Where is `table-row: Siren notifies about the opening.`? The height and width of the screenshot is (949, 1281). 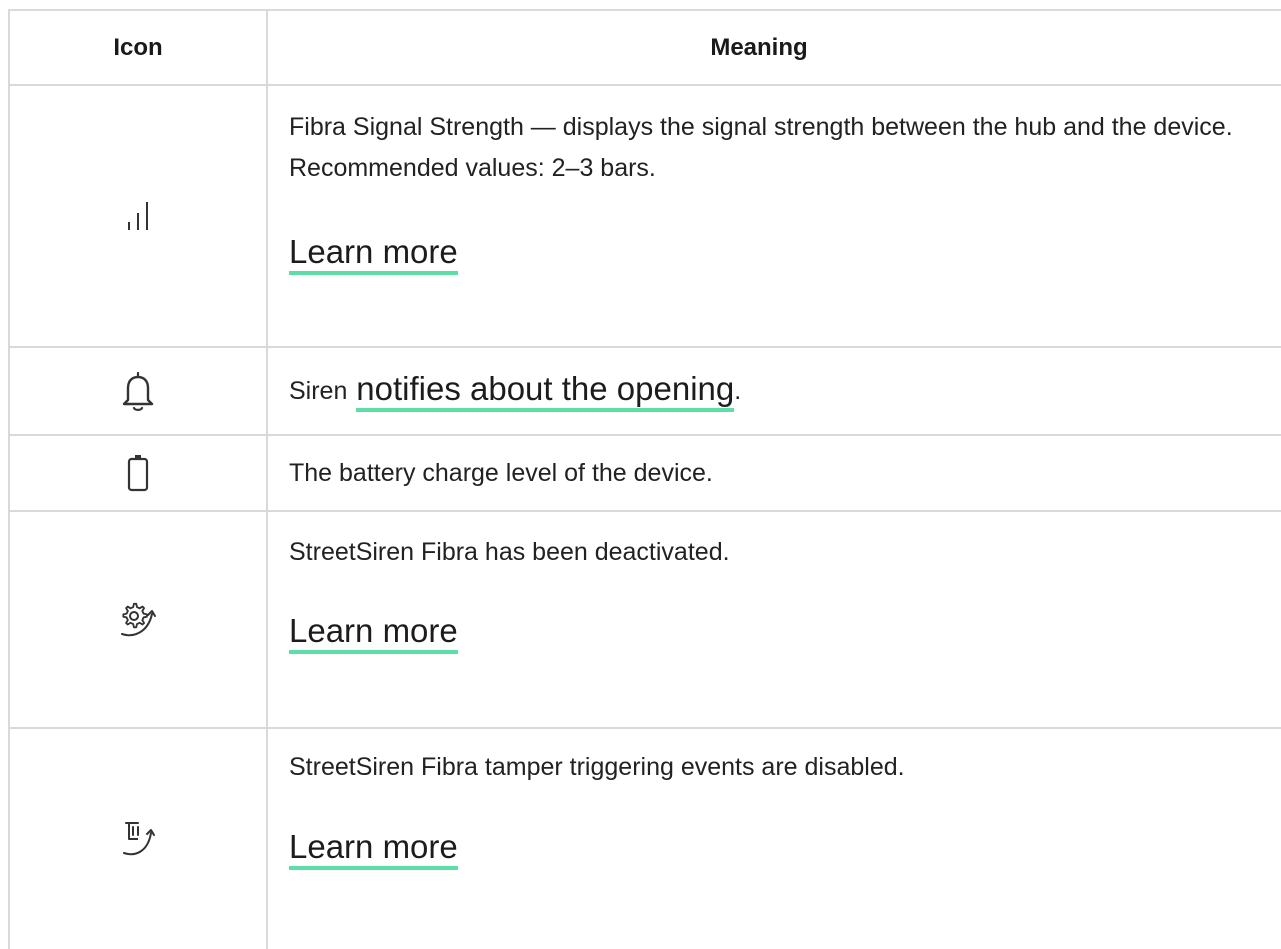
table-row: Siren notifies about the opening. is located at coordinates (645, 392).